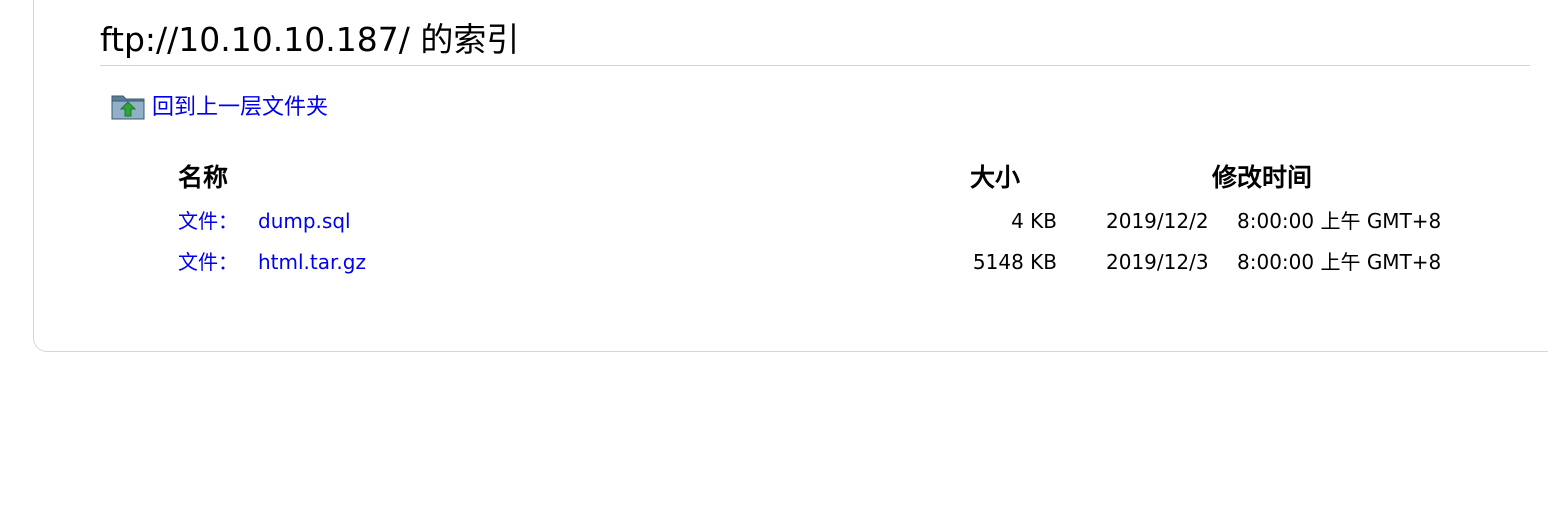 This screenshot has height=508, width=1548. What do you see at coordinates (1157, 221) in the screenshot?
I see `file-date: 2019/12/2` at bounding box center [1157, 221].